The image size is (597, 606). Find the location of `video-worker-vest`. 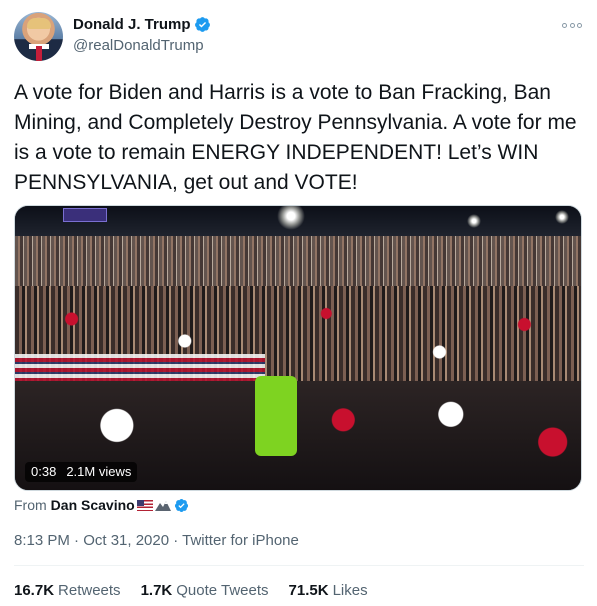

video-worker-vest is located at coordinates (276, 416).